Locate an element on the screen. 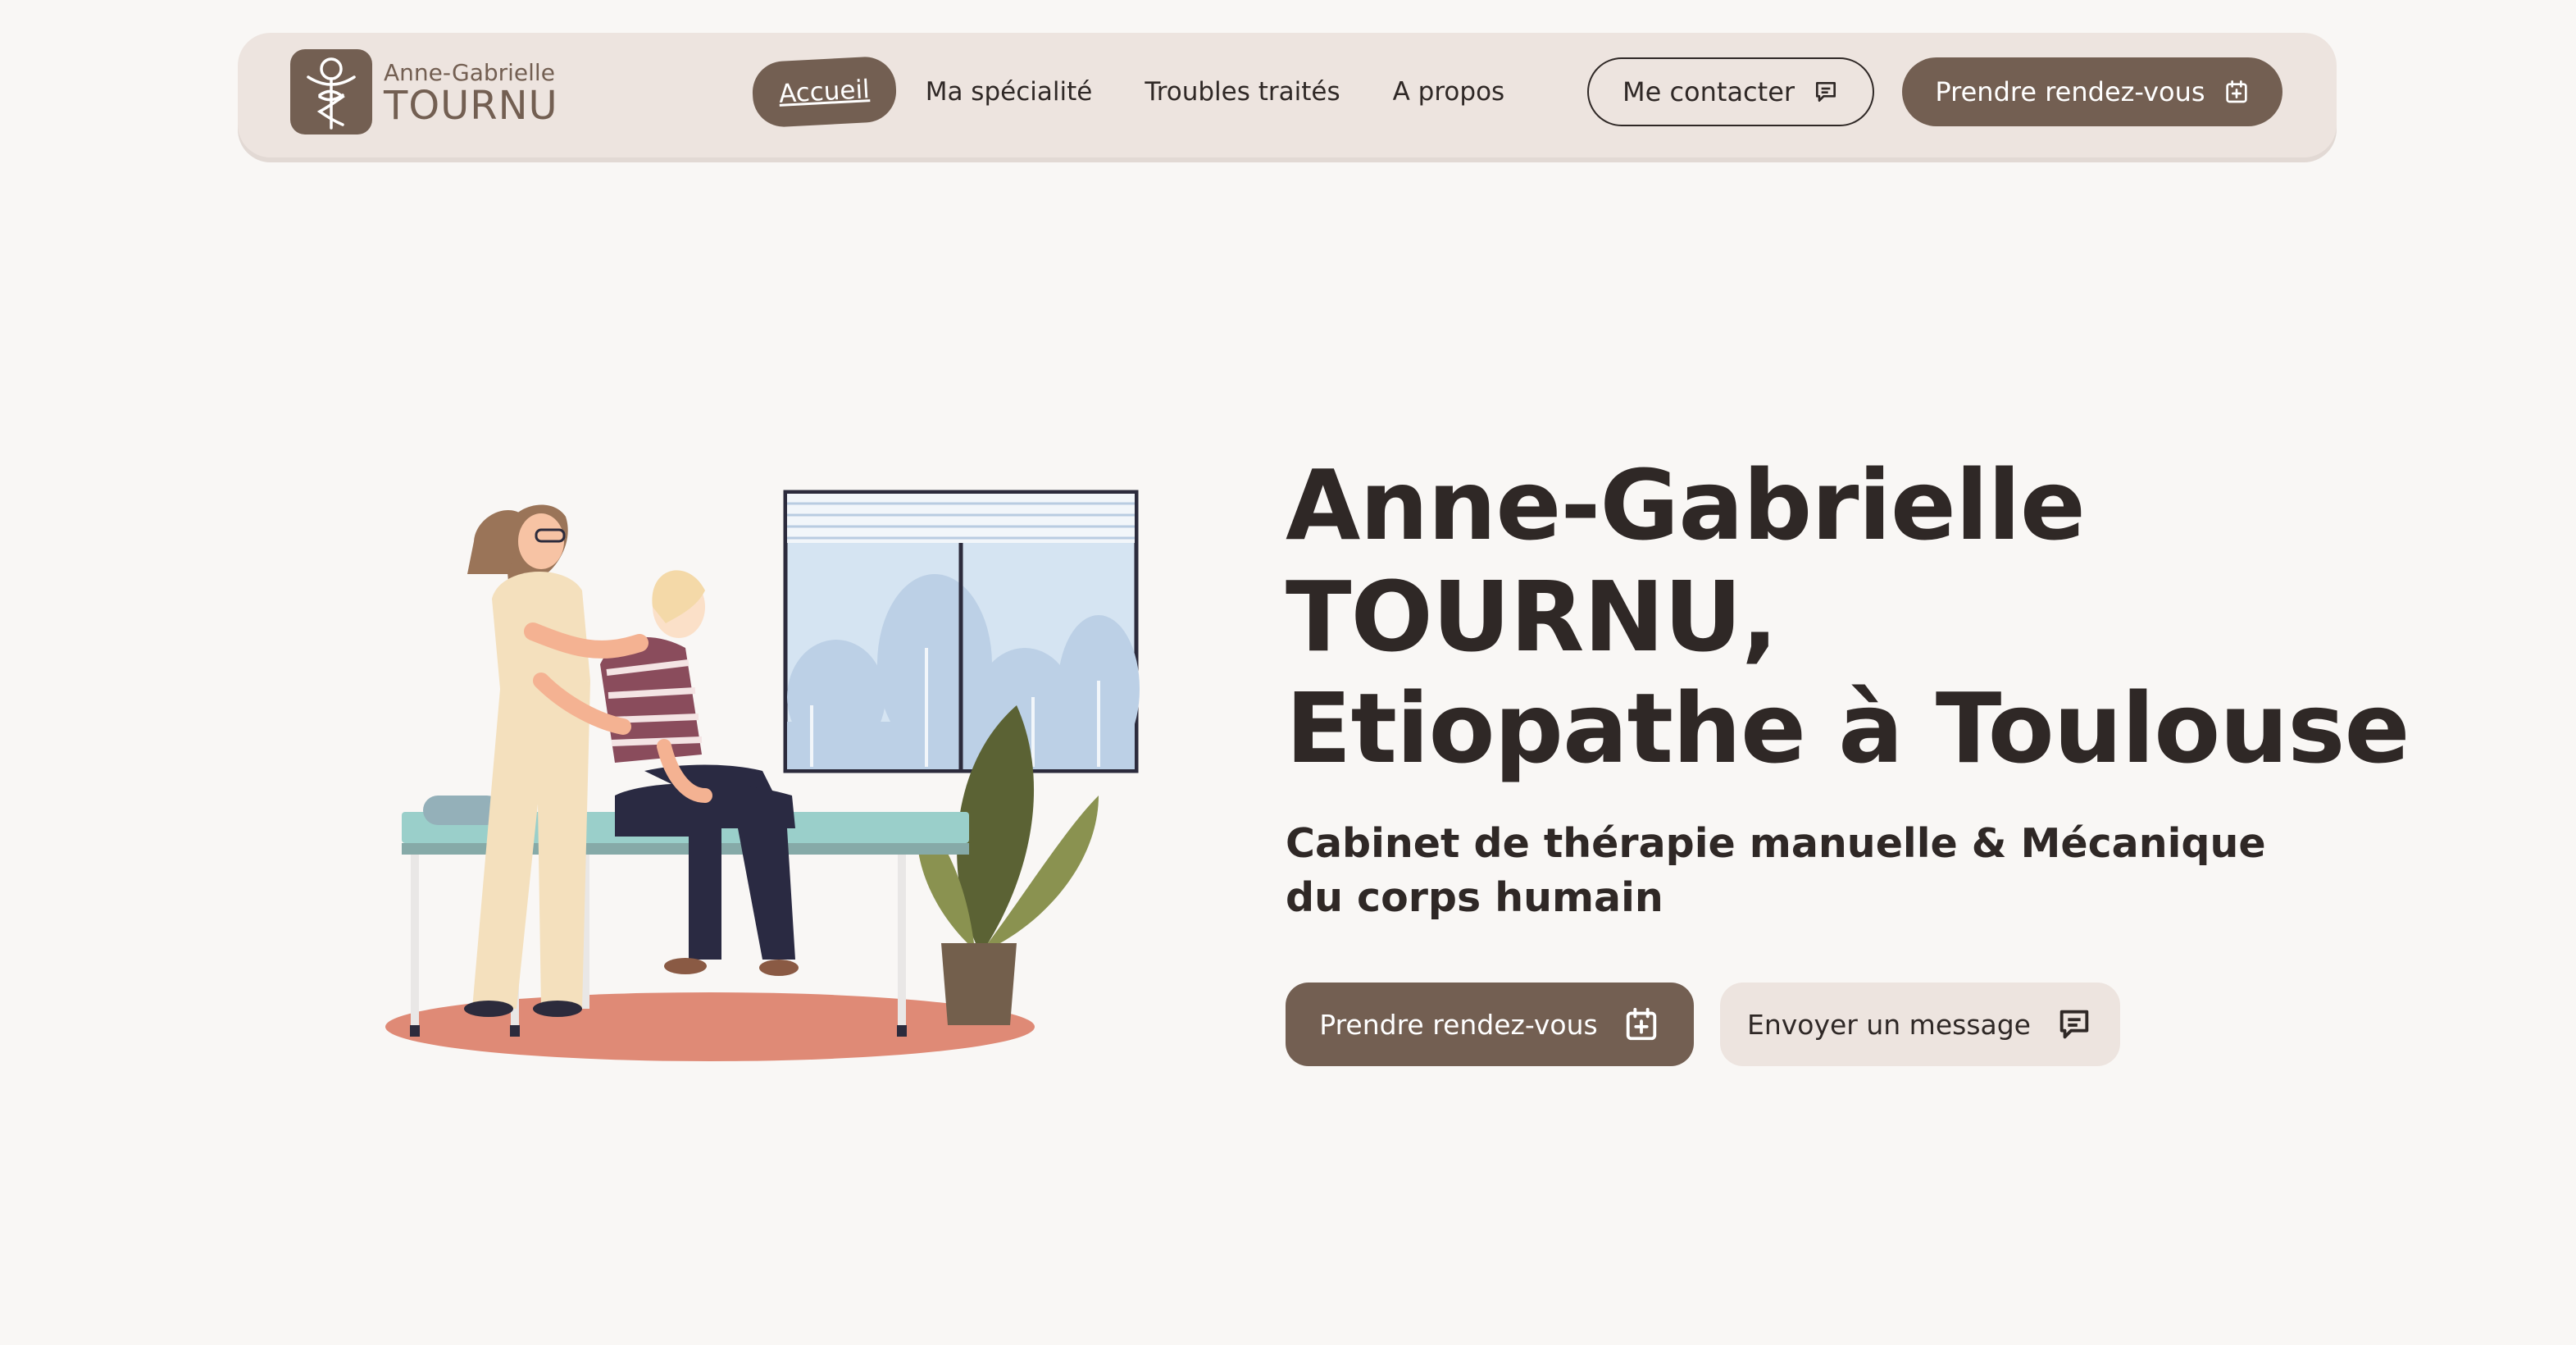 This screenshot has height=1345, width=2576. appointment-button-label: Prendre rendez-vous is located at coordinates (2070, 91).